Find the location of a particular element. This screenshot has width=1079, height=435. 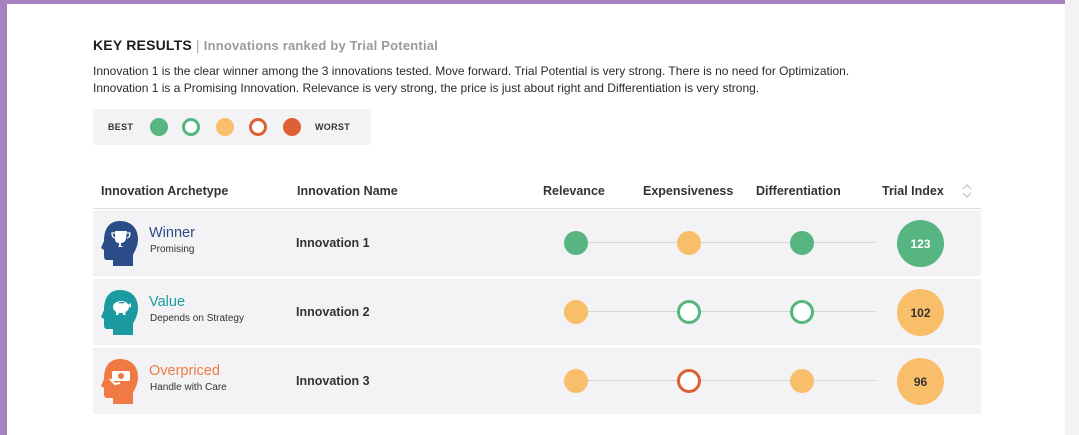

col-header-archetype: Innovation Archetype is located at coordinates (165, 191).